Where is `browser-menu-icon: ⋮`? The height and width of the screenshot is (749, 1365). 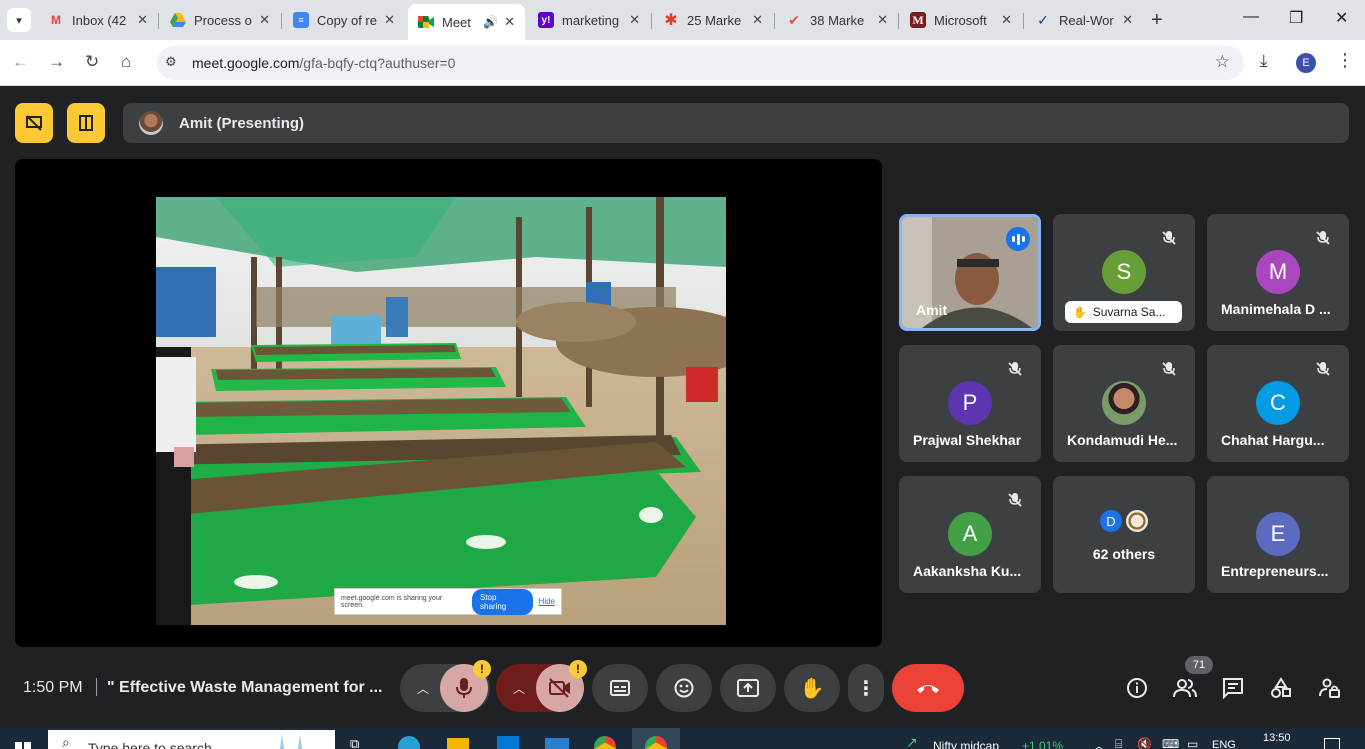 browser-menu-icon: ⋮ is located at coordinates (1345, 60).